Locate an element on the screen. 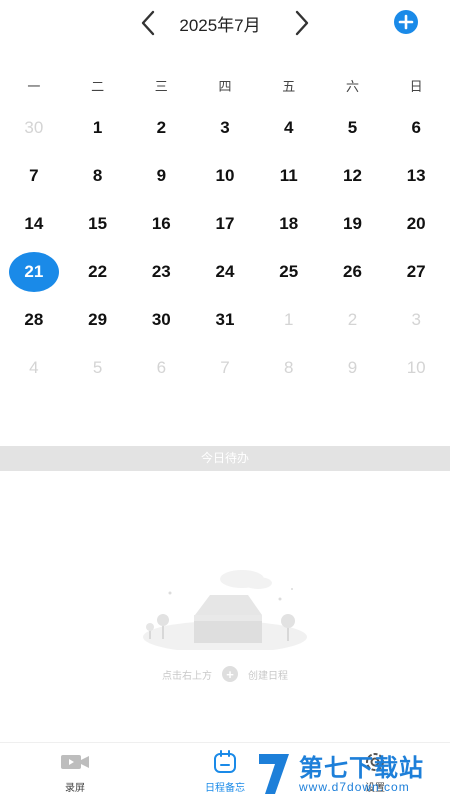 This screenshot has width=450, height=801. calendar-day: 29 is located at coordinates (98, 320).